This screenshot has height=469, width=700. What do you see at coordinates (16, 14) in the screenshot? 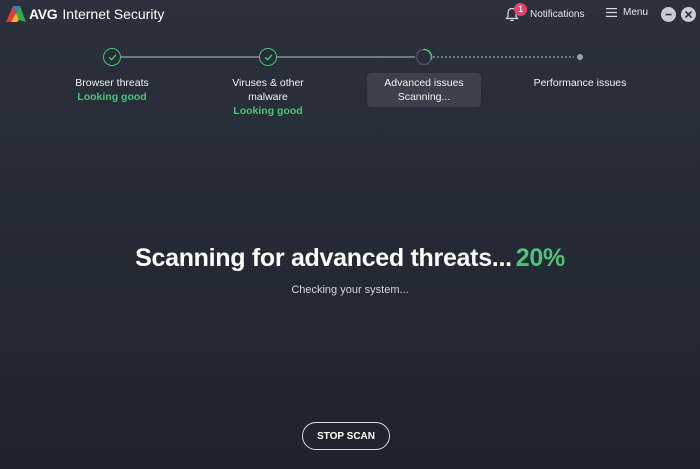
I see `avg-logo-icon` at bounding box center [16, 14].